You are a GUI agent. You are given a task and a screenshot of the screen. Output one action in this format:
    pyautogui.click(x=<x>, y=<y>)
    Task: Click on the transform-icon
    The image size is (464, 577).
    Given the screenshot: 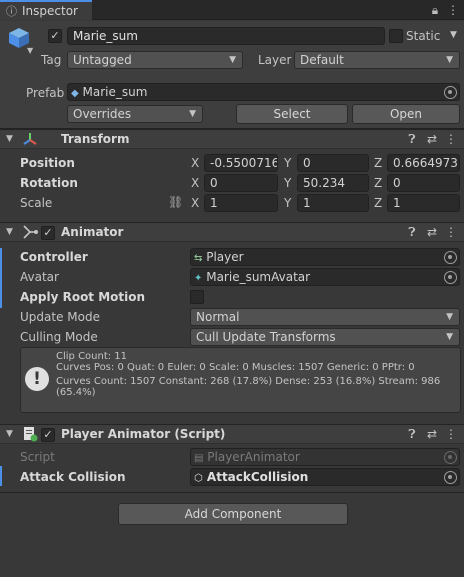 What is the action you would take?
    pyautogui.click(x=30, y=139)
    